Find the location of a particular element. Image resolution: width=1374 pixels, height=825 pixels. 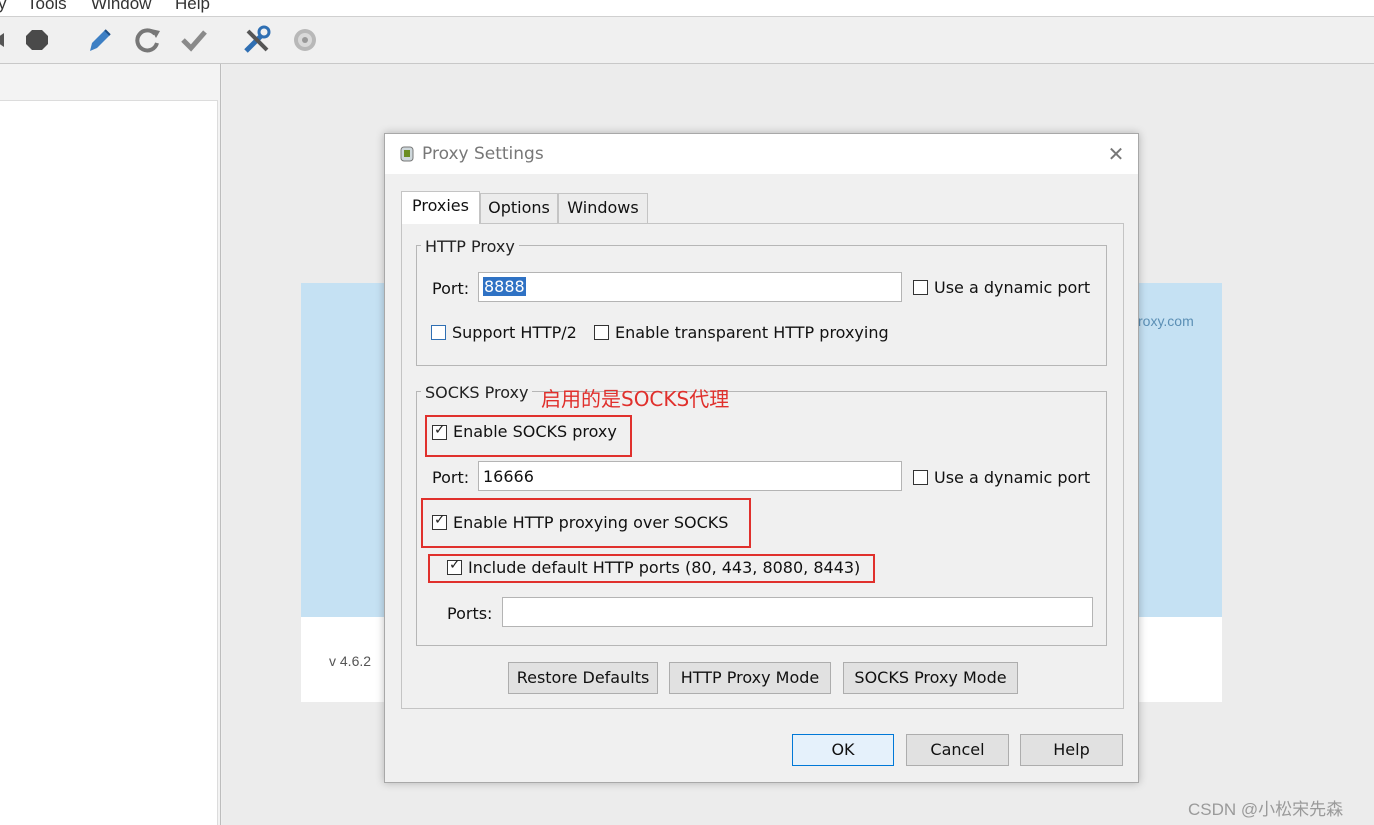

tab-options: Options is located at coordinates (519, 208).